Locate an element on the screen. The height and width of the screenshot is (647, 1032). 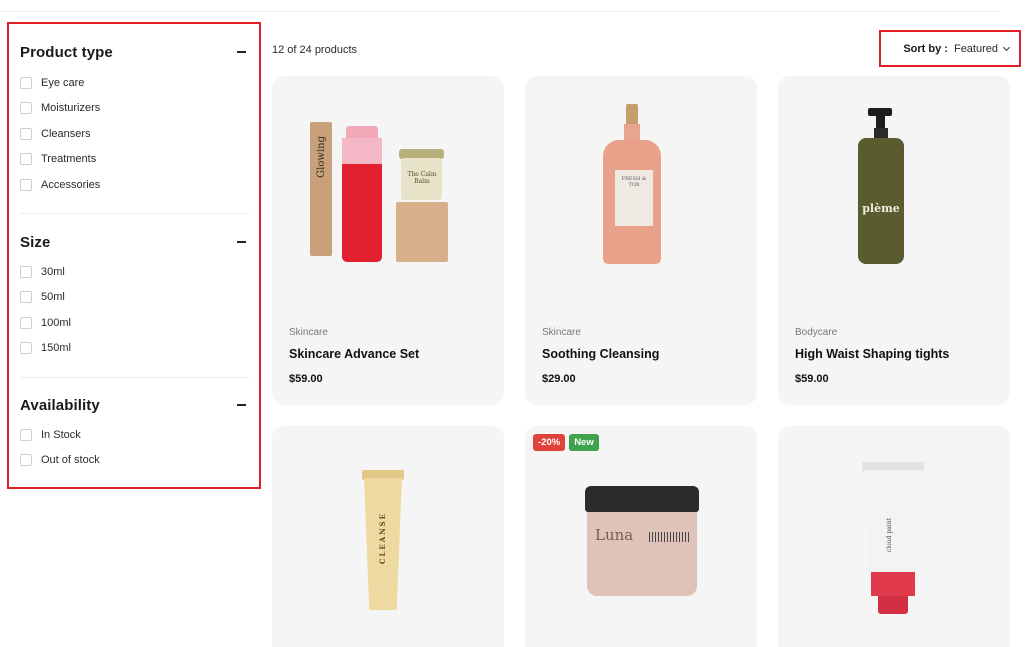
filter-option-label: In Stock is located at coordinates (61, 434).